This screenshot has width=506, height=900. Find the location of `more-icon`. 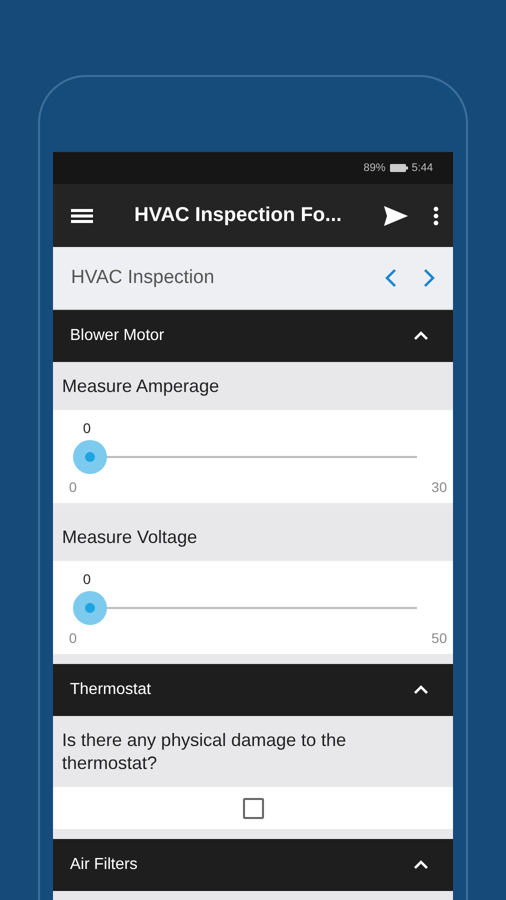

more-icon is located at coordinates (436, 216).